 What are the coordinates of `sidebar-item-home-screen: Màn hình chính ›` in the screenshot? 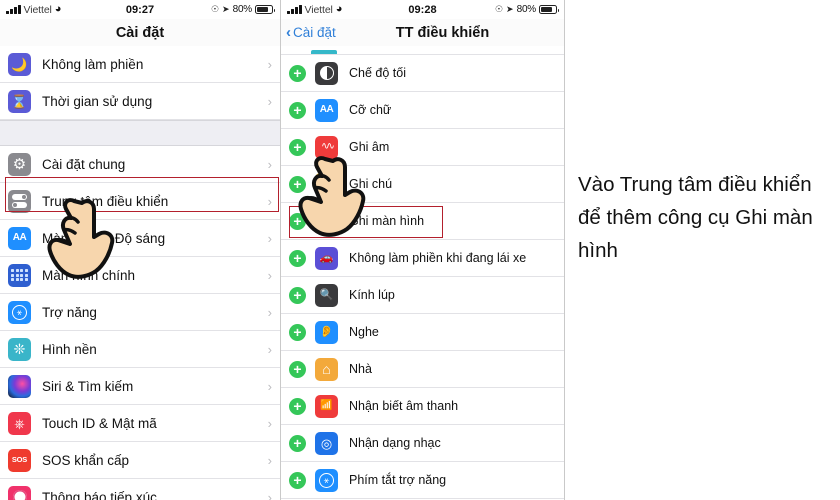 It's located at (140, 275).